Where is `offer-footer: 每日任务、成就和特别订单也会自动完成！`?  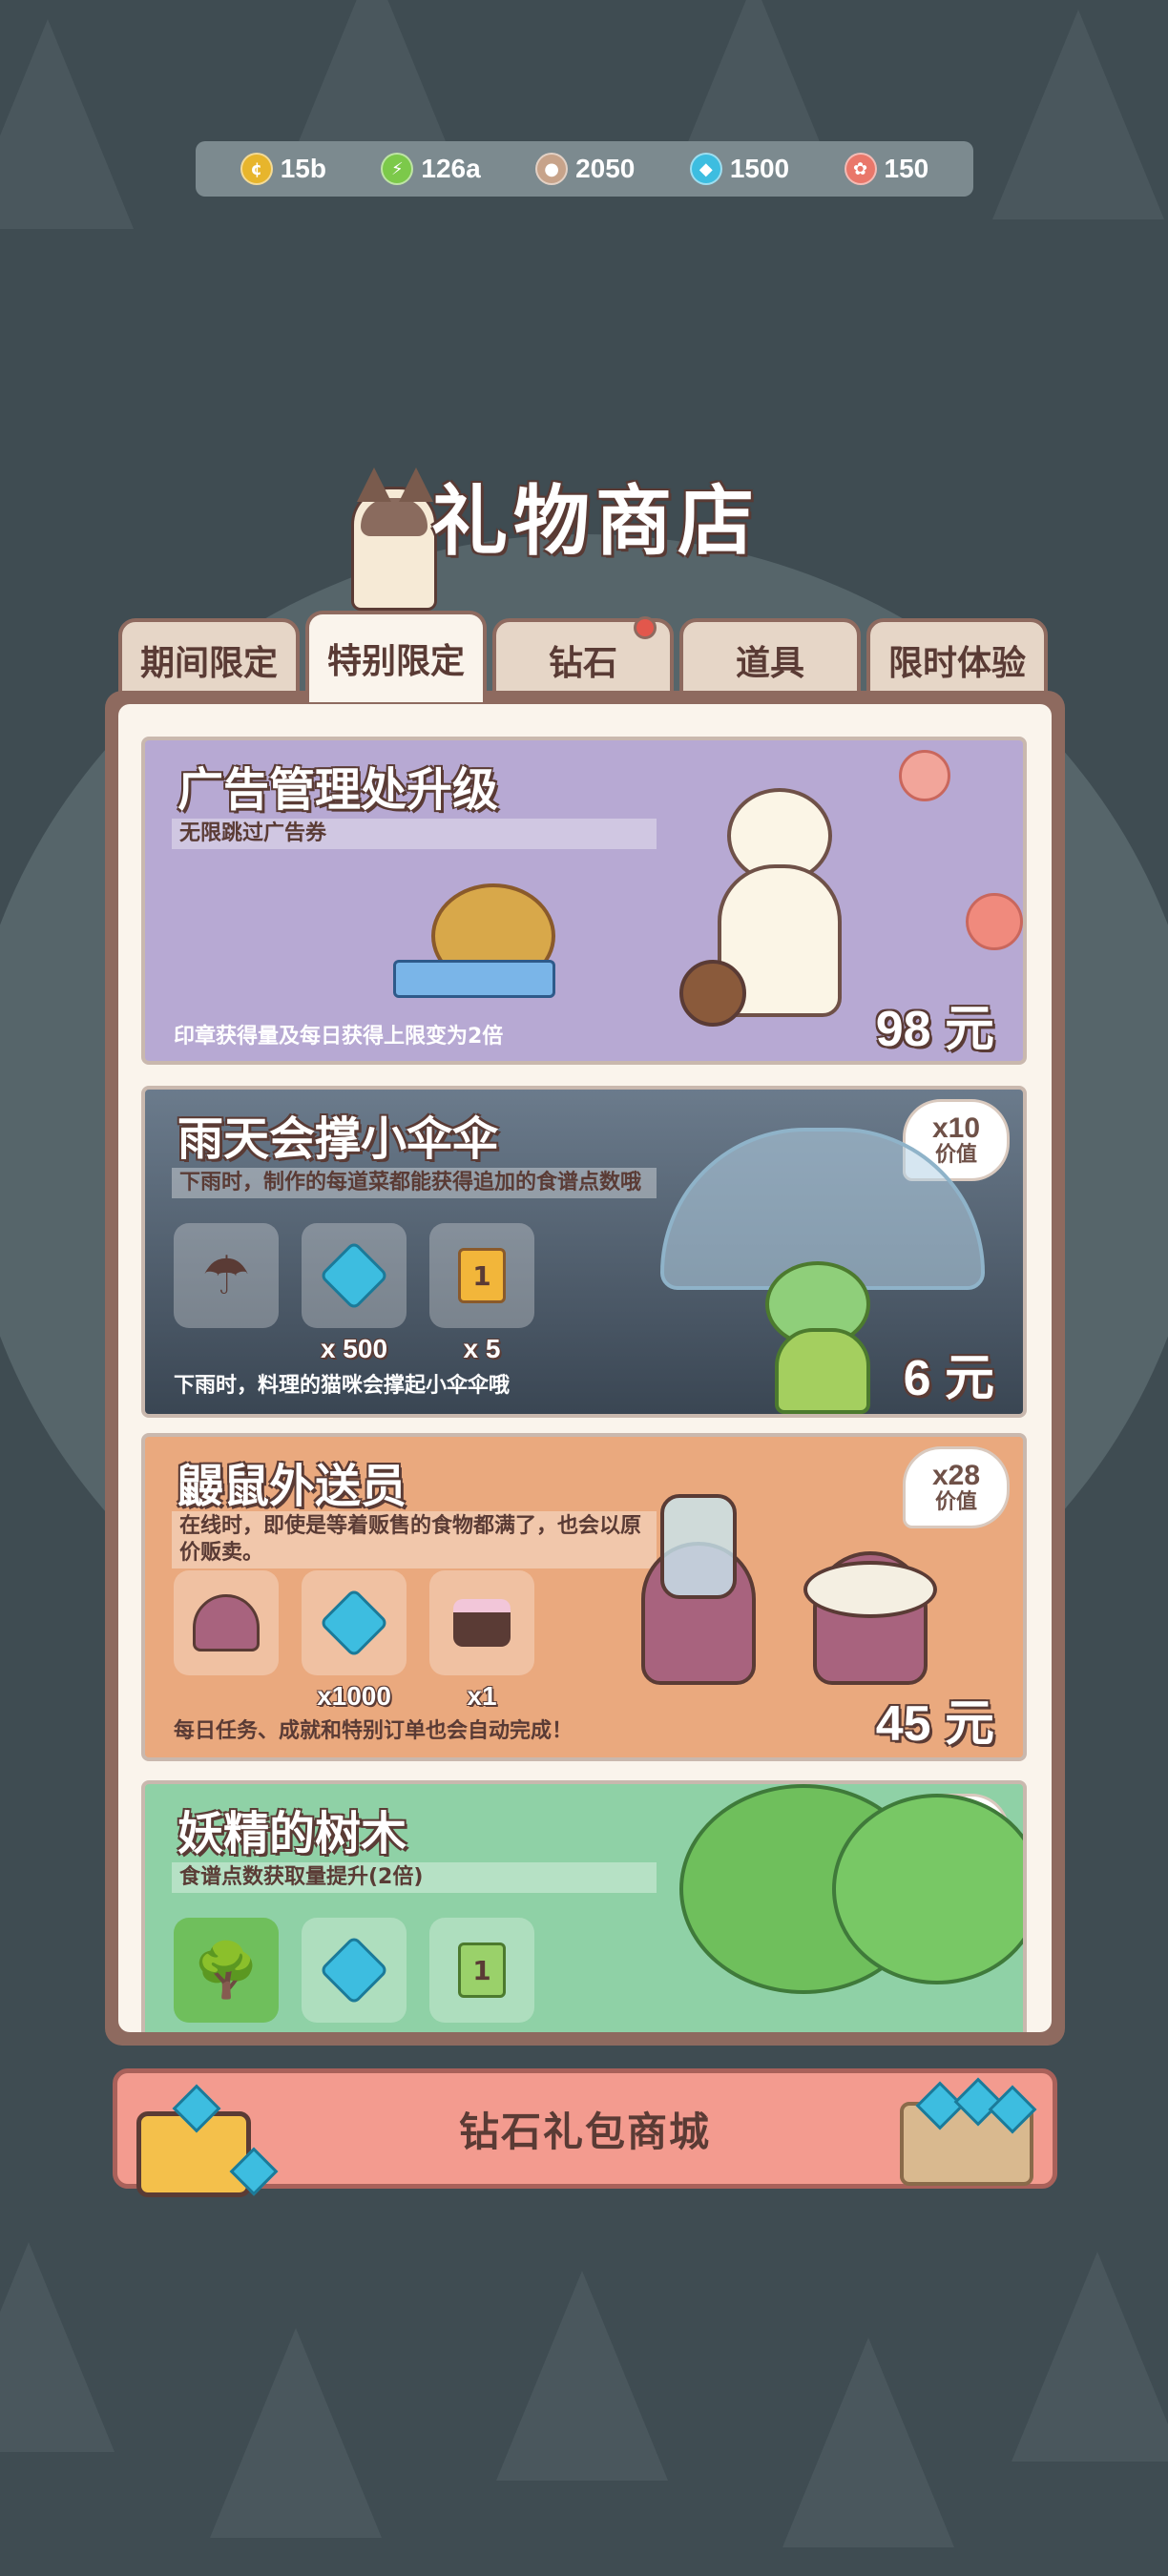
offer-footer: 每日任务、成就和特别订单也会自动完成！ is located at coordinates (374, 1731).